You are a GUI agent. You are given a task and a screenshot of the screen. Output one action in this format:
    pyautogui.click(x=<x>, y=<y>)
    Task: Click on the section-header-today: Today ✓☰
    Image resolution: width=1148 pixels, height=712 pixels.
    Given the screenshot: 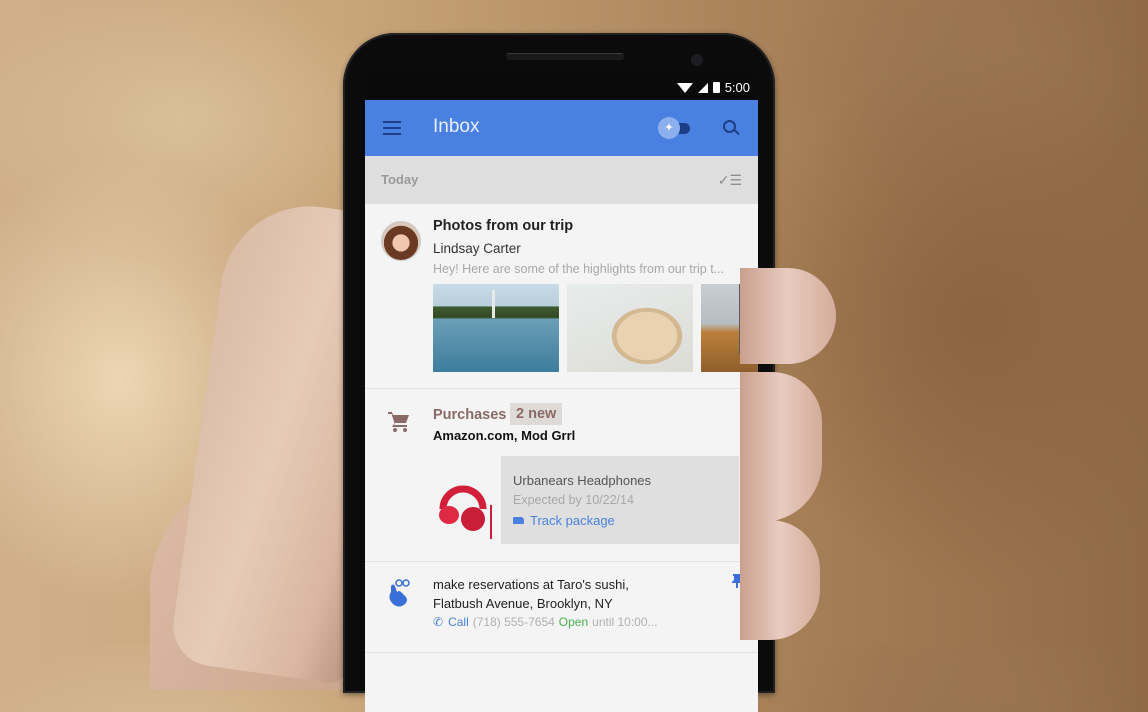 What is the action you would take?
    pyautogui.click(x=561, y=180)
    